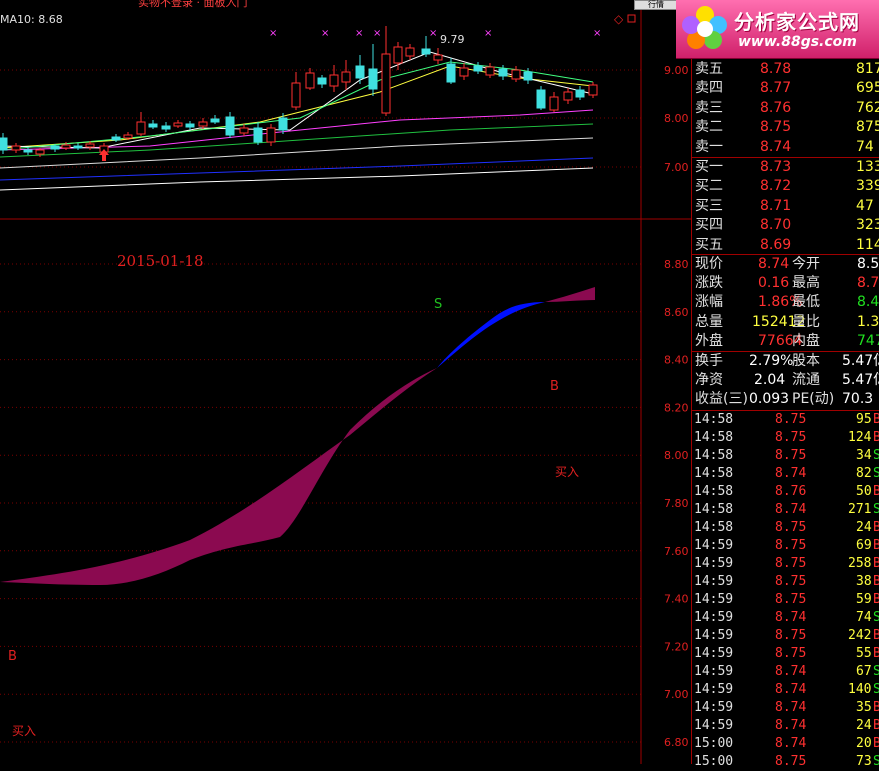 This screenshot has width=879, height=771. Describe the element at coordinates (860, 509) in the screenshot. I see `tick-volume: 271` at that location.